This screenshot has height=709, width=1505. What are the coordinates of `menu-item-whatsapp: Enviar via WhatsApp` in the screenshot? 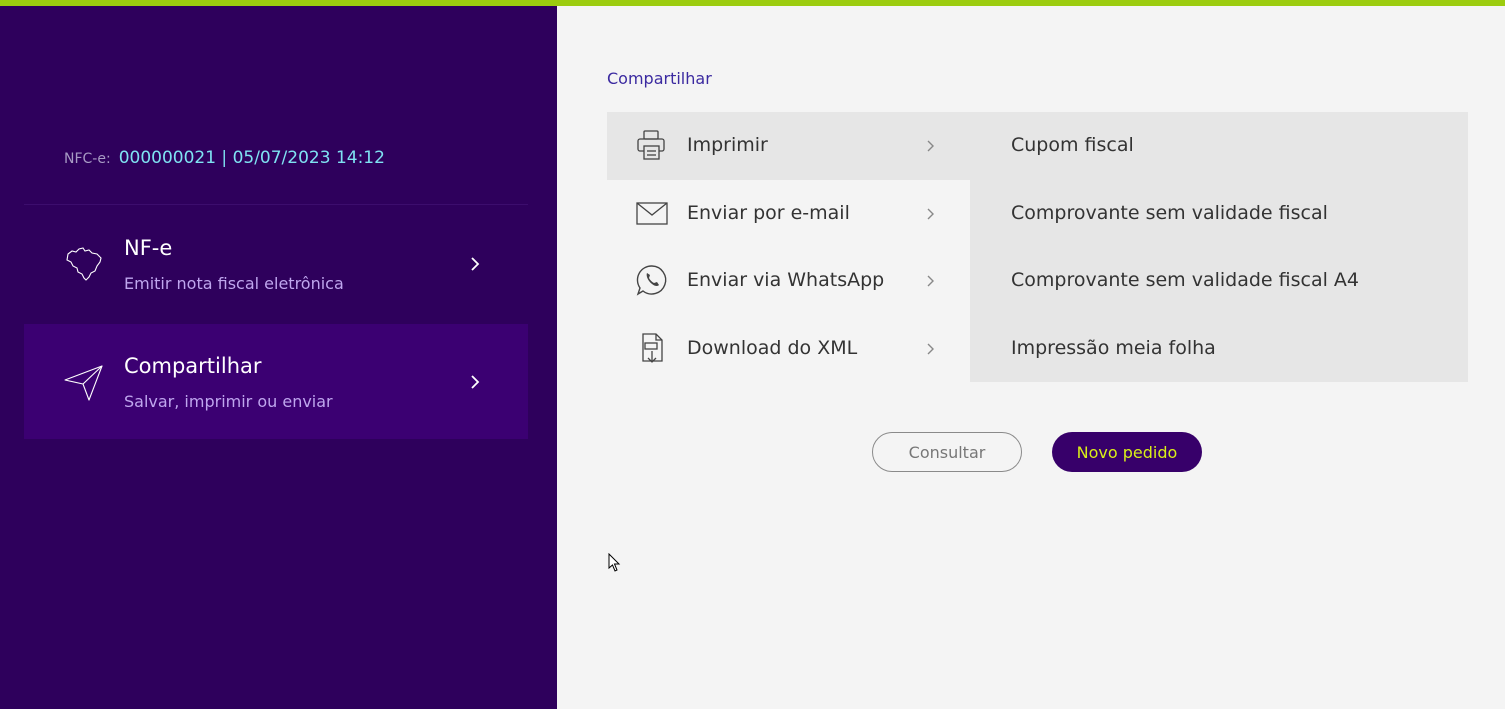 It's located at (788, 281).